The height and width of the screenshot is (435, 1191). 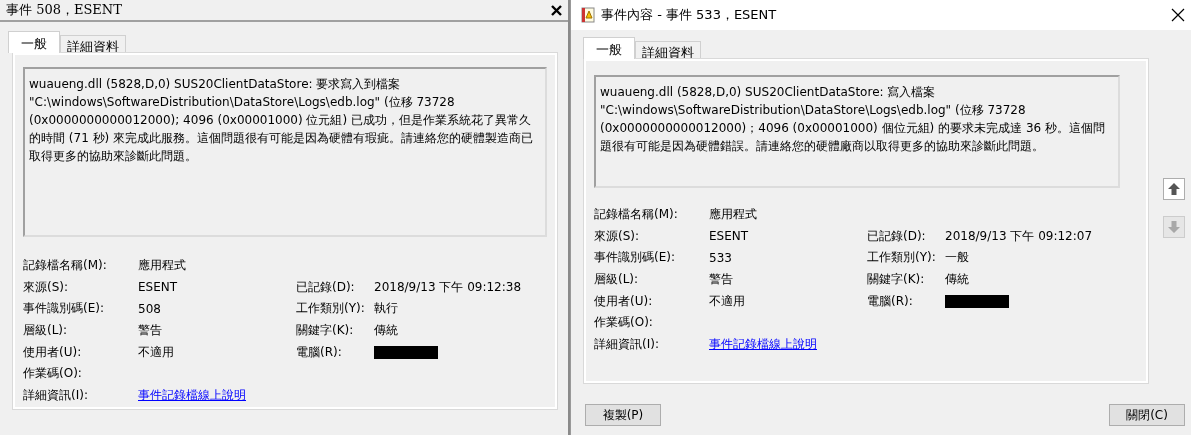 What do you see at coordinates (689, 15) in the screenshot?
I see `window-title: 事件內容 - 事件 533，ESENT` at bounding box center [689, 15].